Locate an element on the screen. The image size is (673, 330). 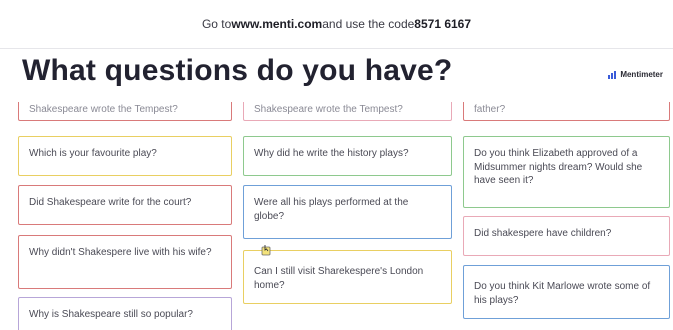
question-card: Why did he write the history plays? is located at coordinates (347, 156).